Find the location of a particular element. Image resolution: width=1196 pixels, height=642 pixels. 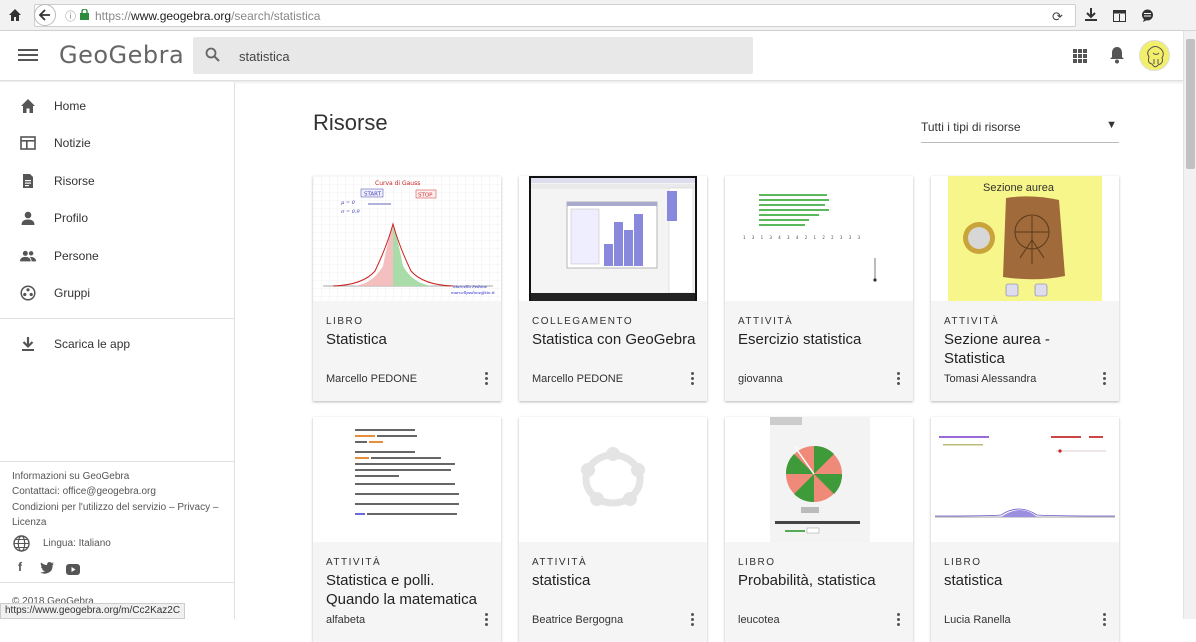

resource-card: ATTIVITÀ statistica Beatrice Bergogna is located at coordinates (613, 529).